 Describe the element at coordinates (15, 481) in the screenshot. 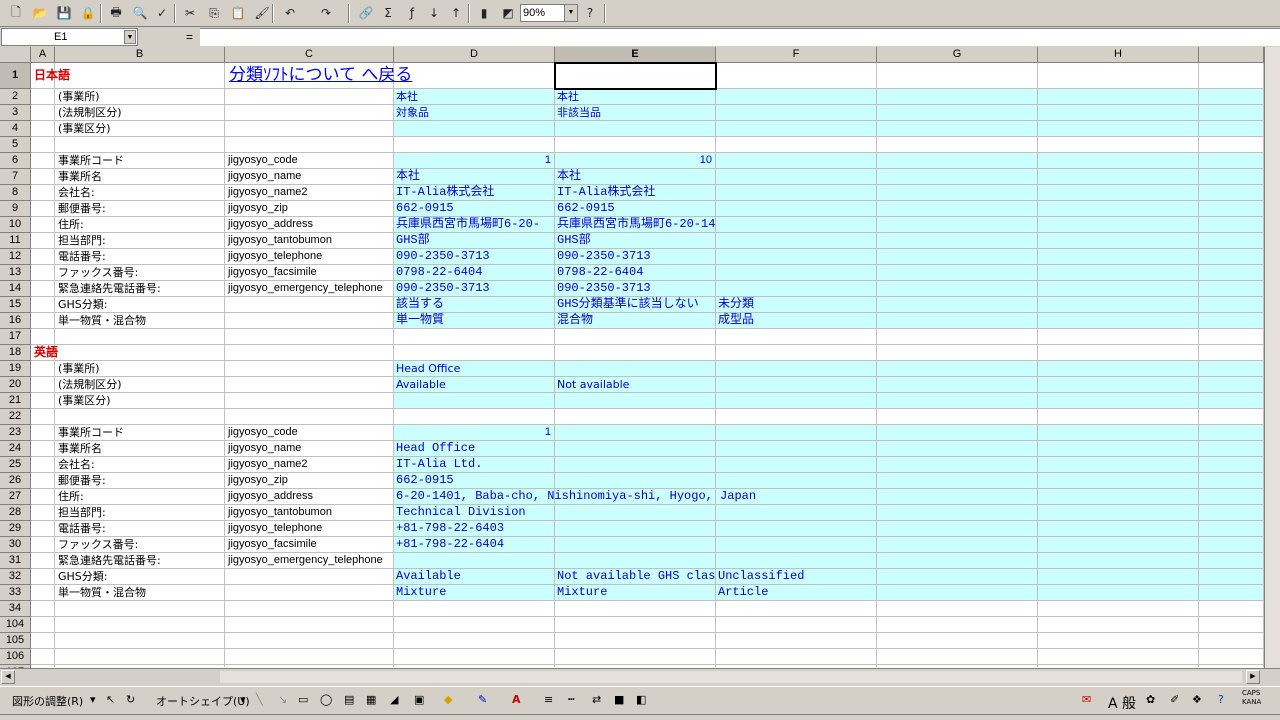

I see `row-header-26: 26` at that location.